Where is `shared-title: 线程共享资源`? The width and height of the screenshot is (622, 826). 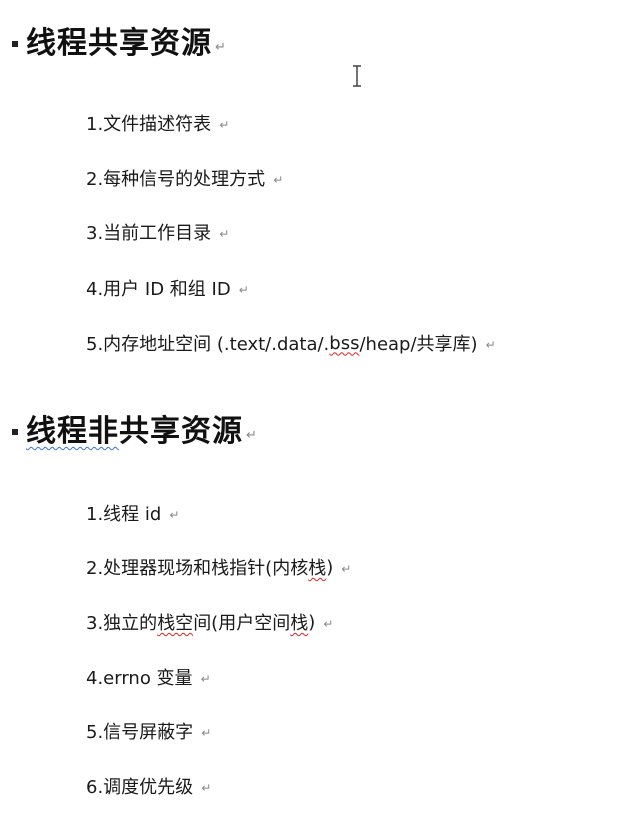 shared-title: 线程共享资源 is located at coordinates (119, 43).